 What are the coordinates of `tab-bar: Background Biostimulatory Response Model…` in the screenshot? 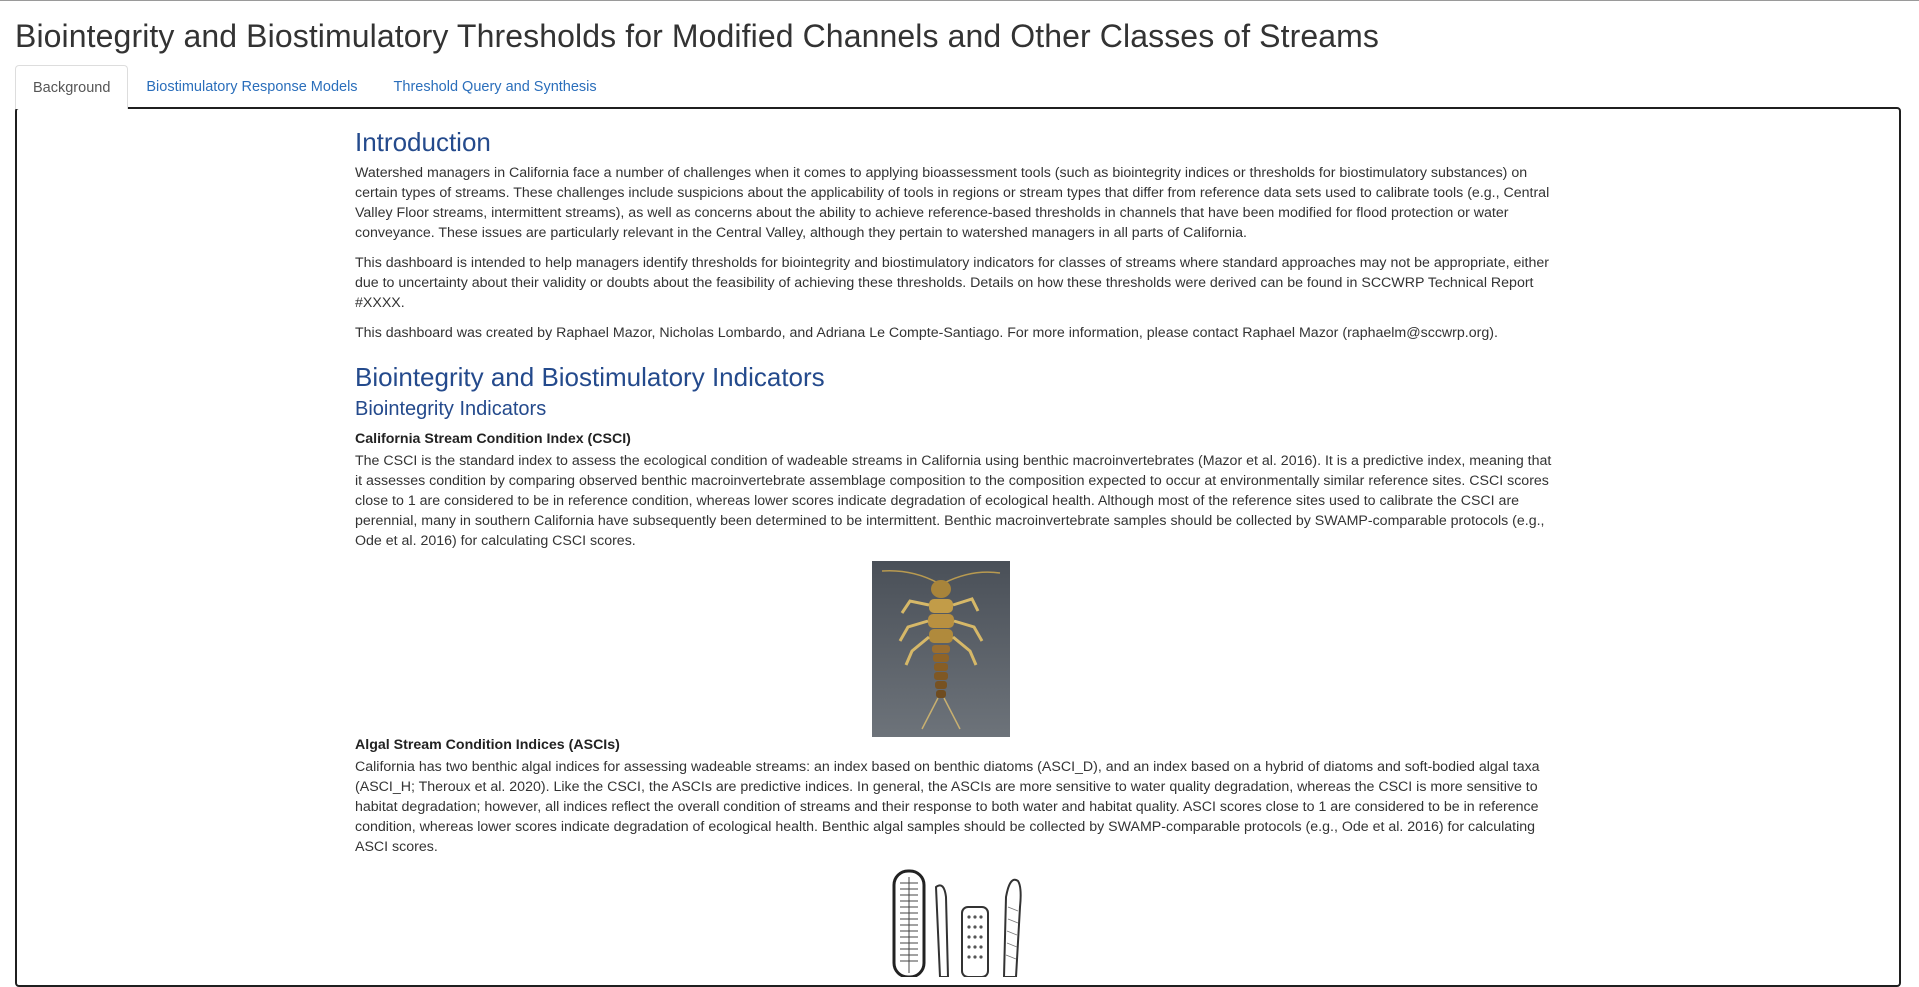 It's located at (315, 87).